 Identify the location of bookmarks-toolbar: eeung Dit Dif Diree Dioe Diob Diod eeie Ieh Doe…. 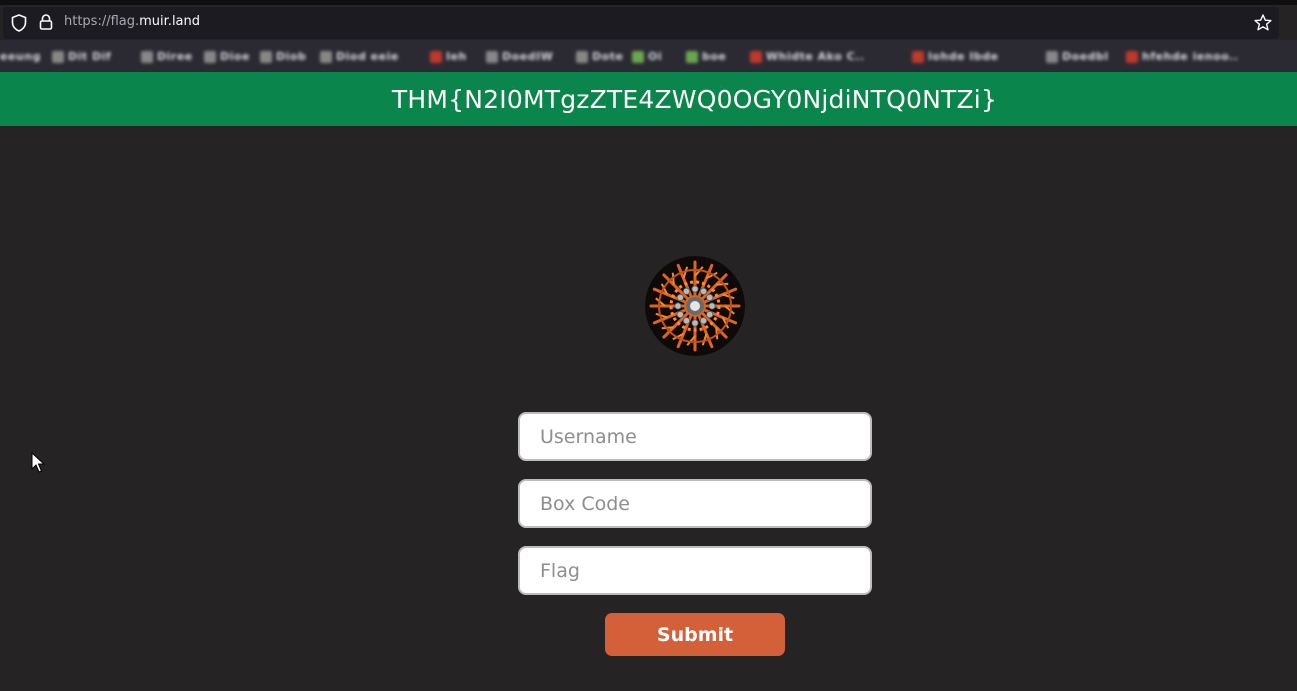
(648, 56).